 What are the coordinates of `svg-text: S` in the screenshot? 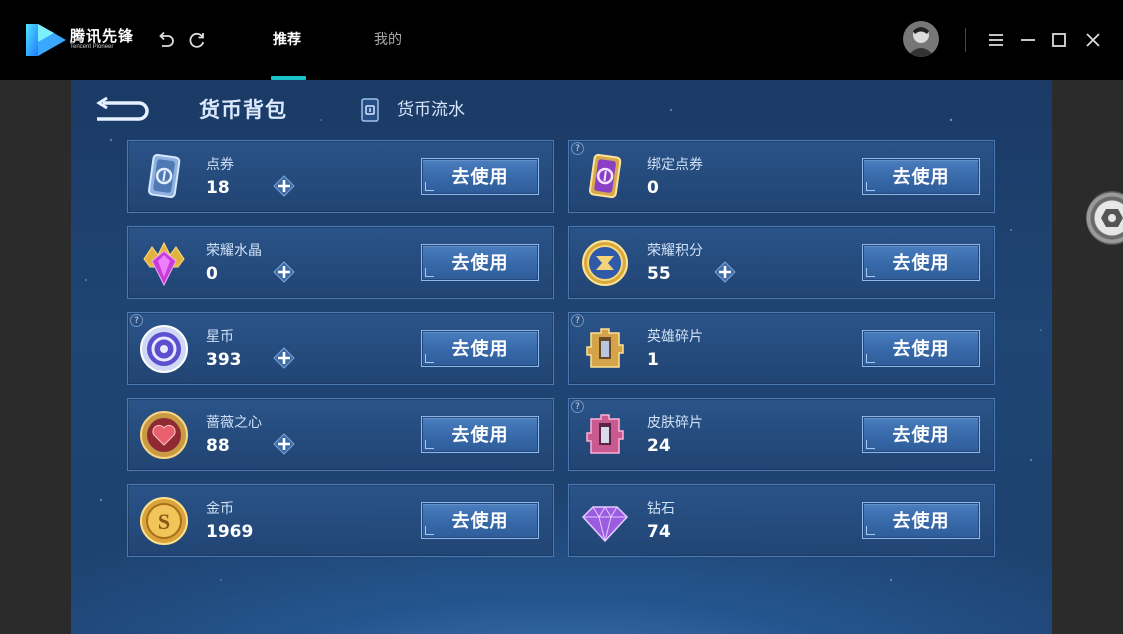 It's located at (164, 521).